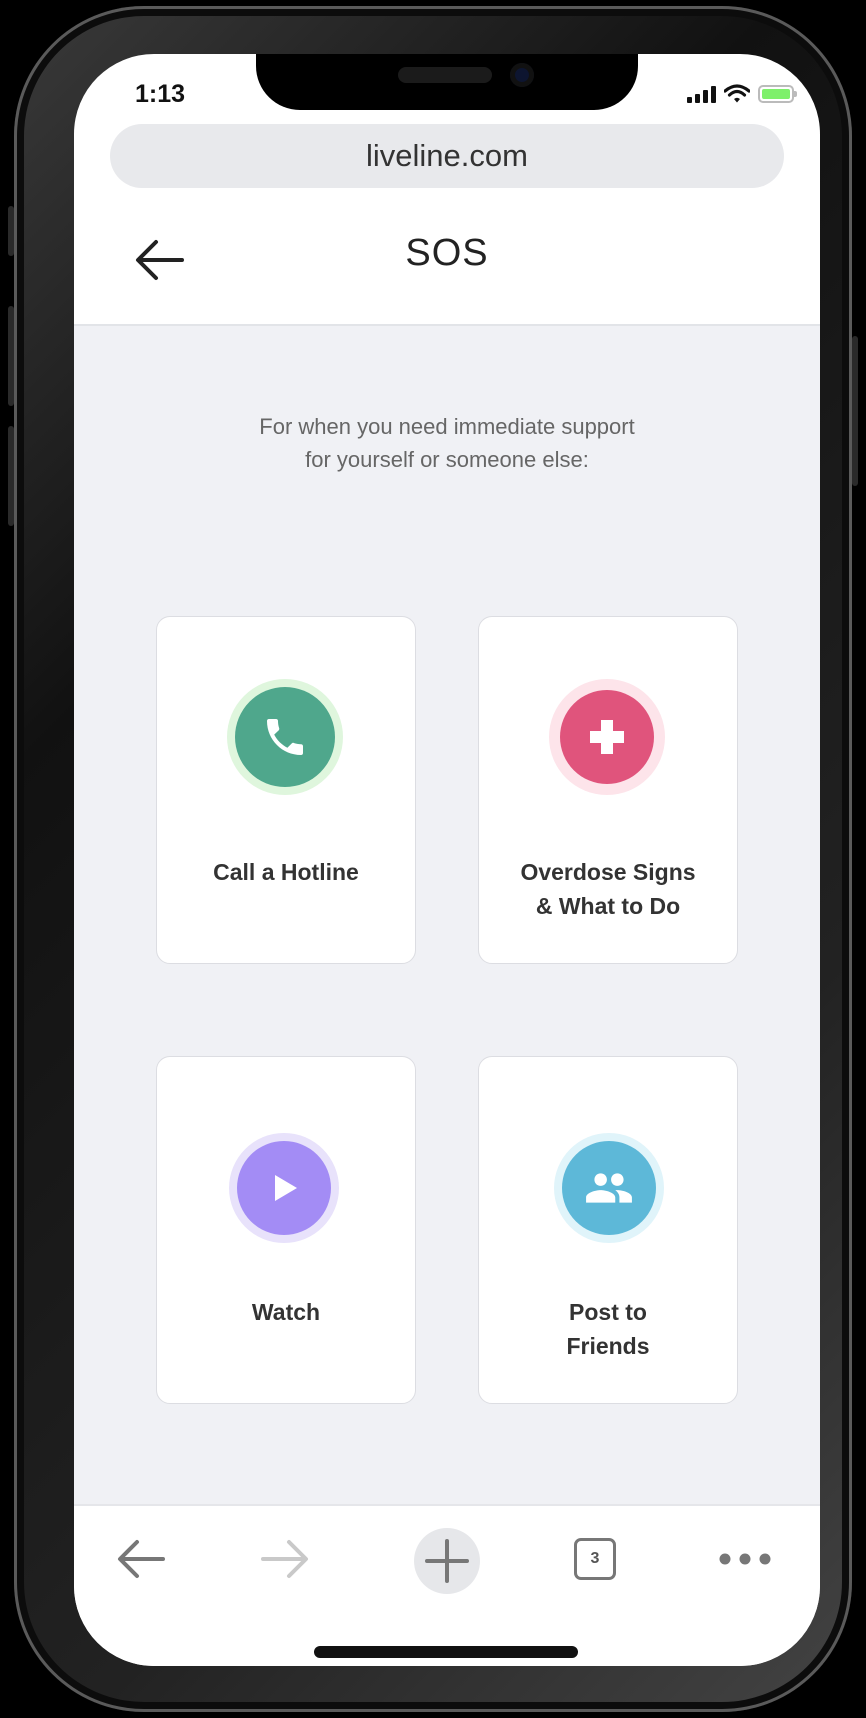 The height and width of the screenshot is (1718, 866). I want to click on tabs-button: 3, so click(595, 1559).